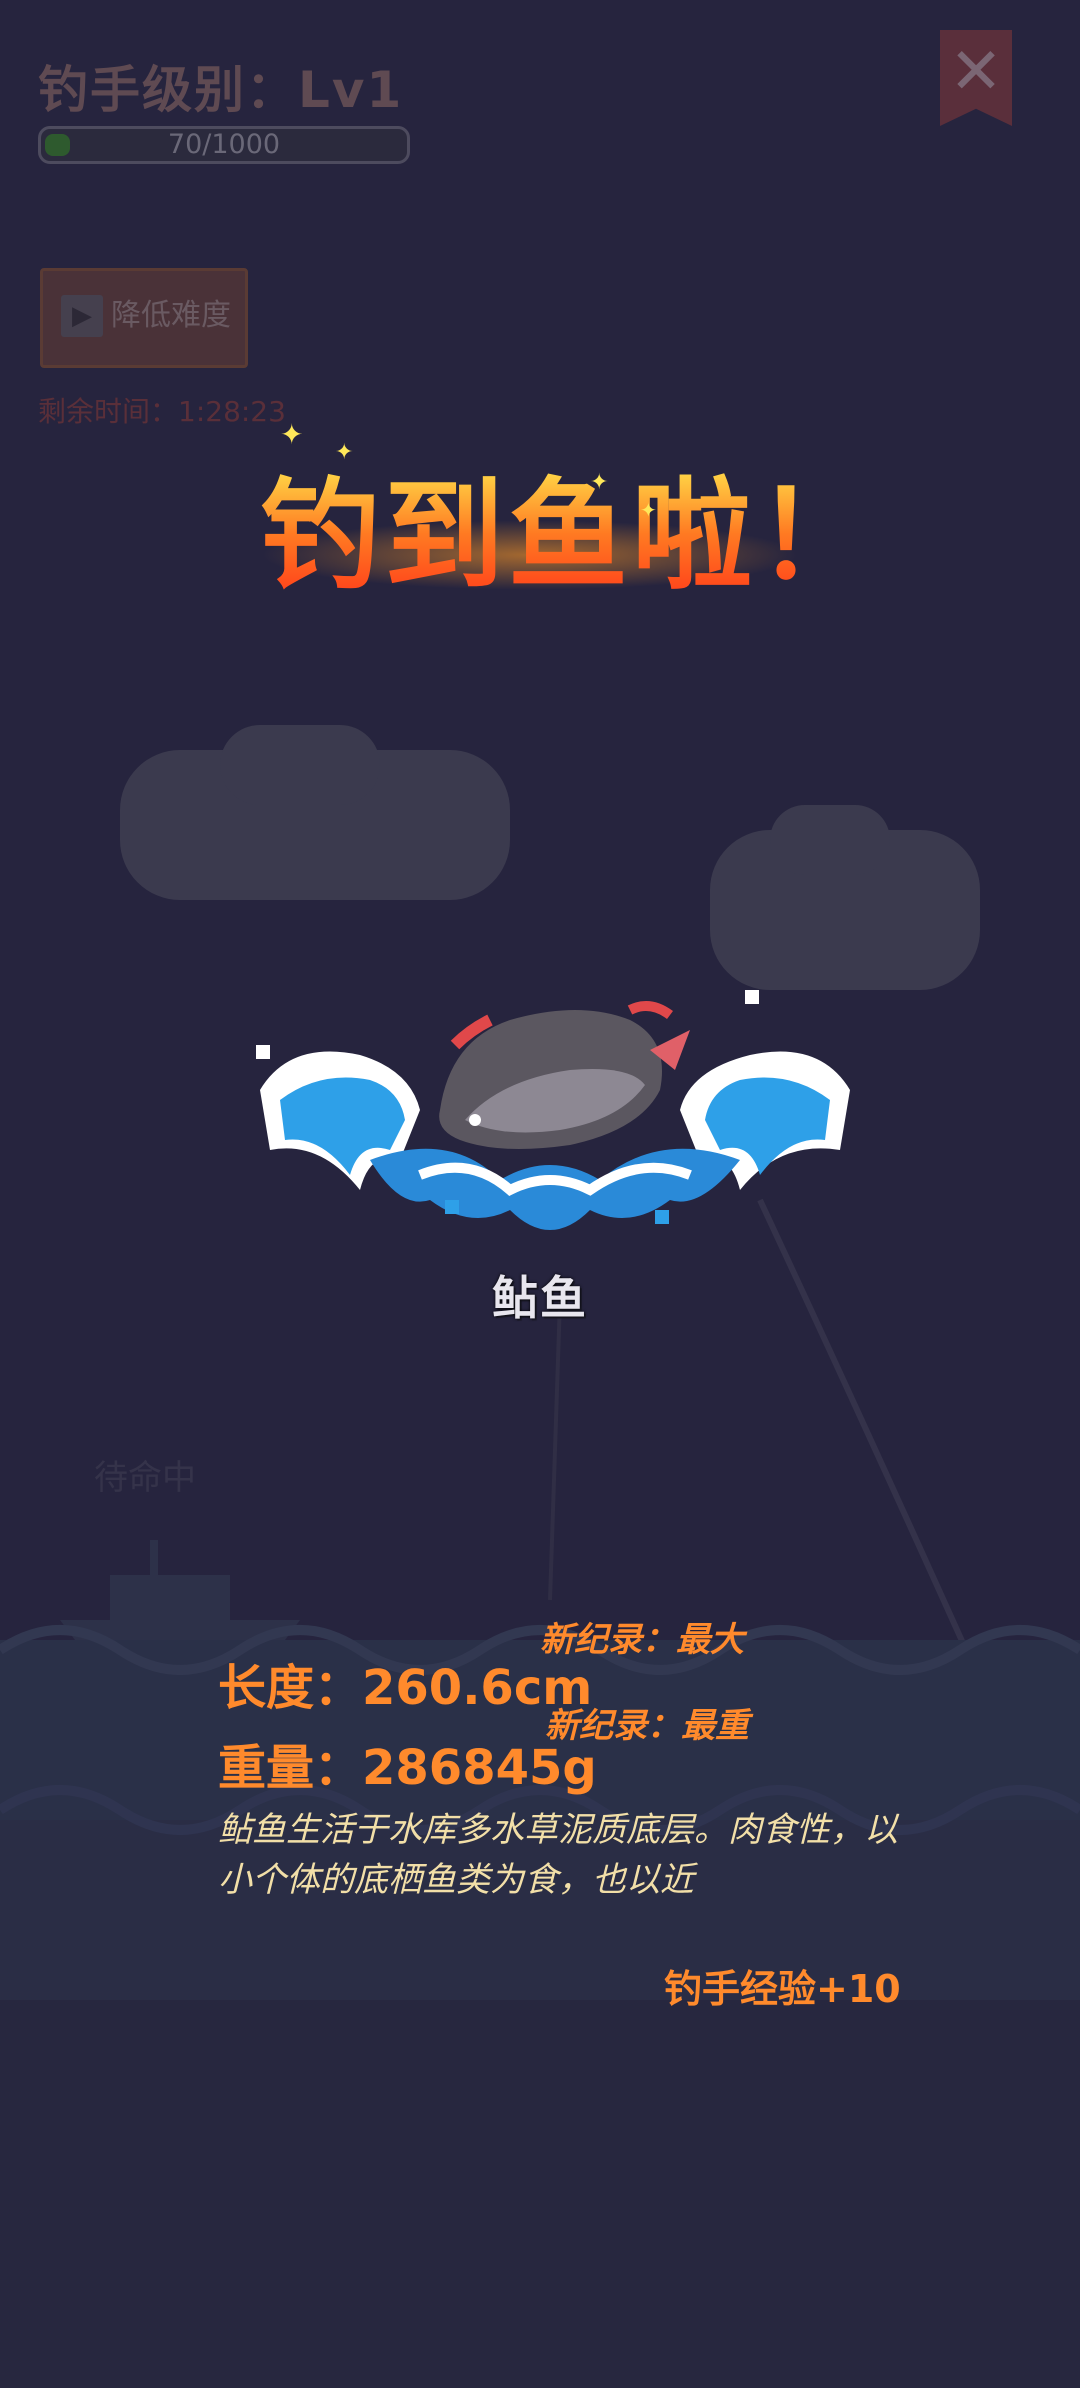  I want to click on fish-description: 鲇鱼生活于水库多水草泥质底层。肉食性，以小个体的底栖鱼类为食，也以近, so click(558, 1855).